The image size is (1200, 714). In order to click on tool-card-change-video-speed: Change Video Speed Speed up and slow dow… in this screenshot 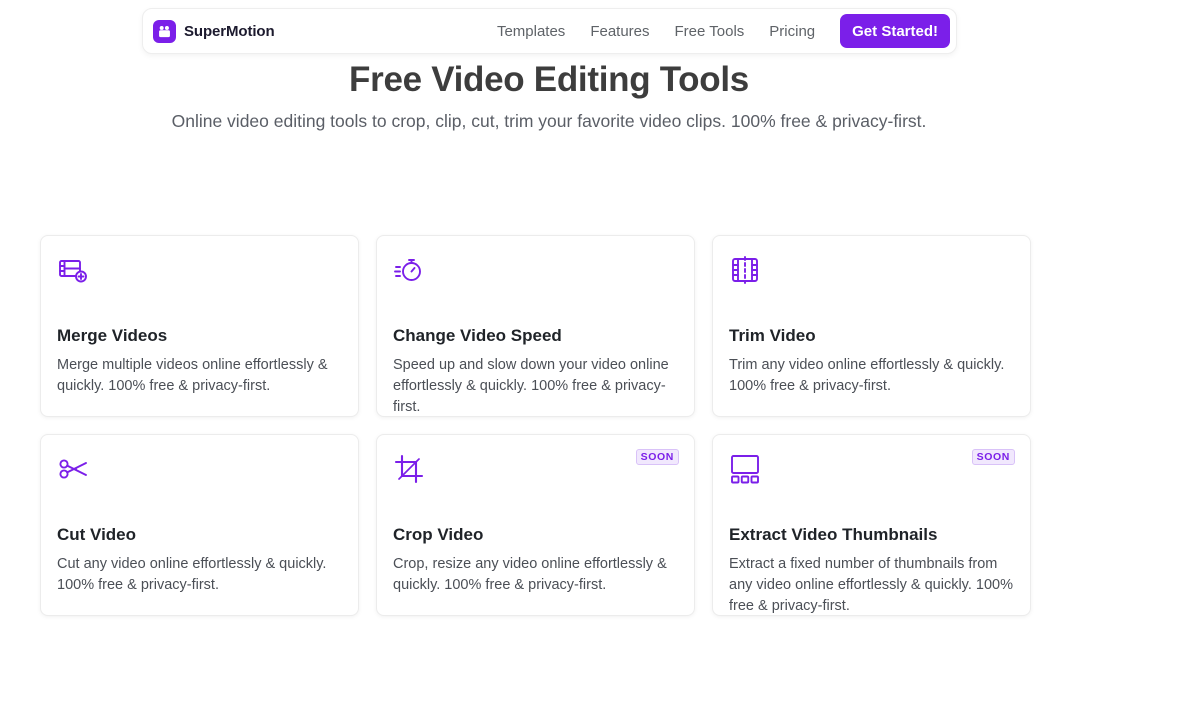, I will do `click(535, 326)`.